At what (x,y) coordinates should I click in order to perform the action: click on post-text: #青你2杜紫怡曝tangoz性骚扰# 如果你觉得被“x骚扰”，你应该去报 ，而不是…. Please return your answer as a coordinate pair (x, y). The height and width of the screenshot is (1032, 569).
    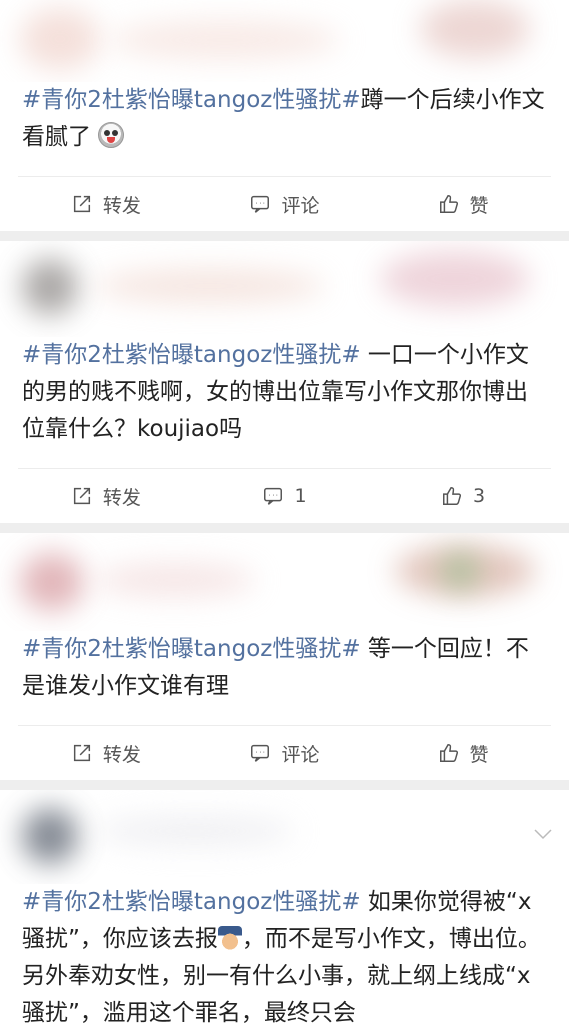
    Looking at the image, I should click on (284, 958).